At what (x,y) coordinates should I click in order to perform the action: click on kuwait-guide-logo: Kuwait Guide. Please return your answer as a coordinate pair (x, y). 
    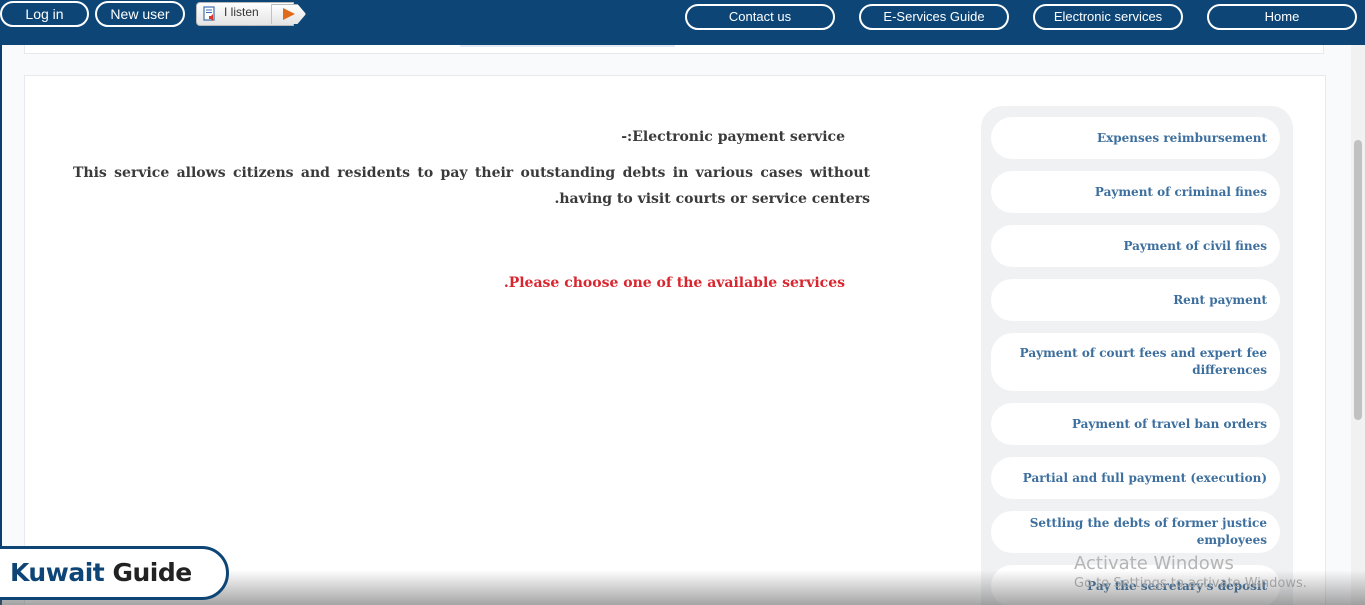
    Looking at the image, I should click on (114, 573).